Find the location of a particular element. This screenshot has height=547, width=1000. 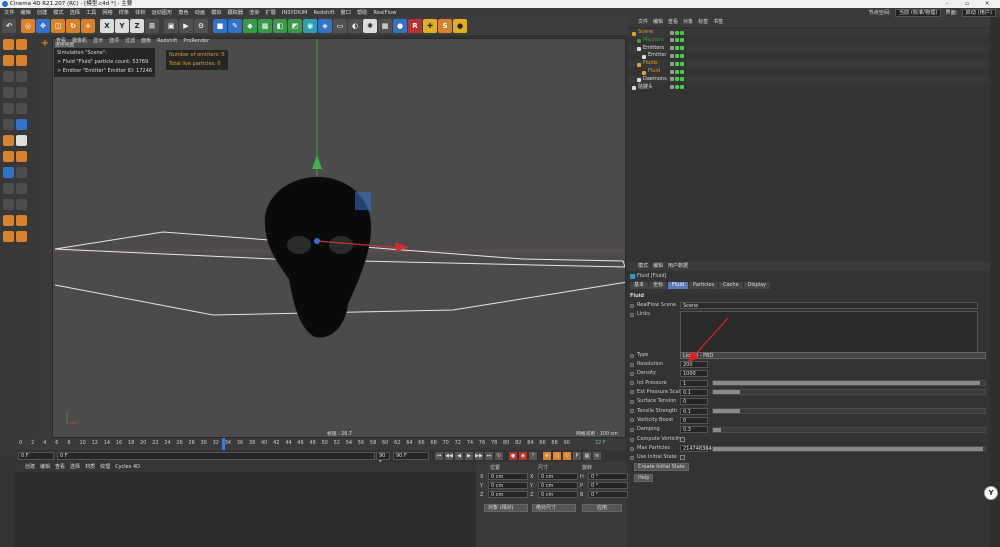

object-row: Daemons is located at coordinates (809, 79).